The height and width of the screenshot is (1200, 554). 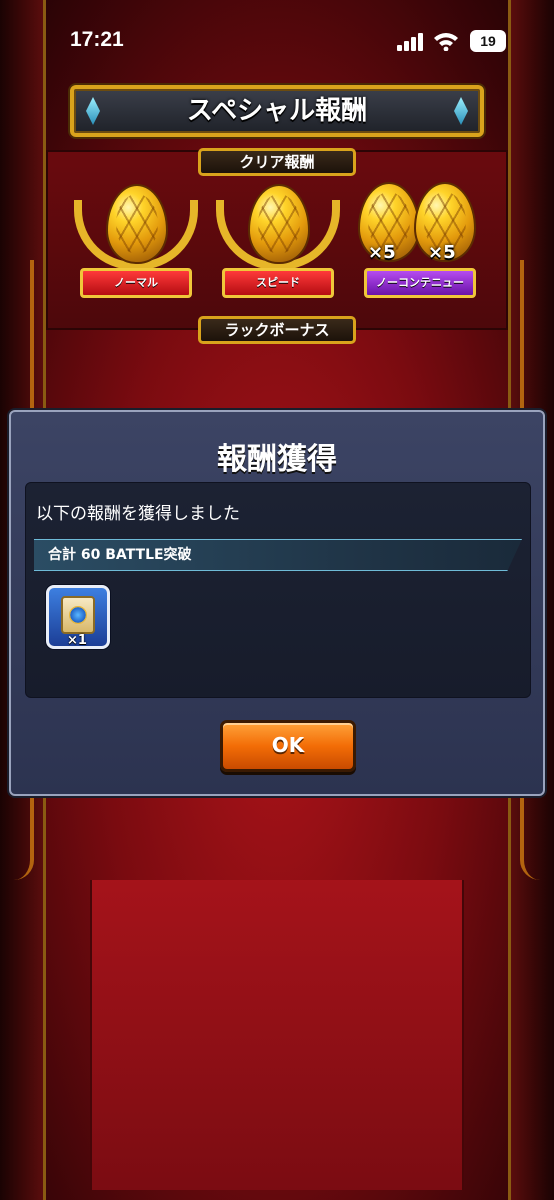 What do you see at coordinates (97, 39) in the screenshot?
I see `status-time: 17:21` at bounding box center [97, 39].